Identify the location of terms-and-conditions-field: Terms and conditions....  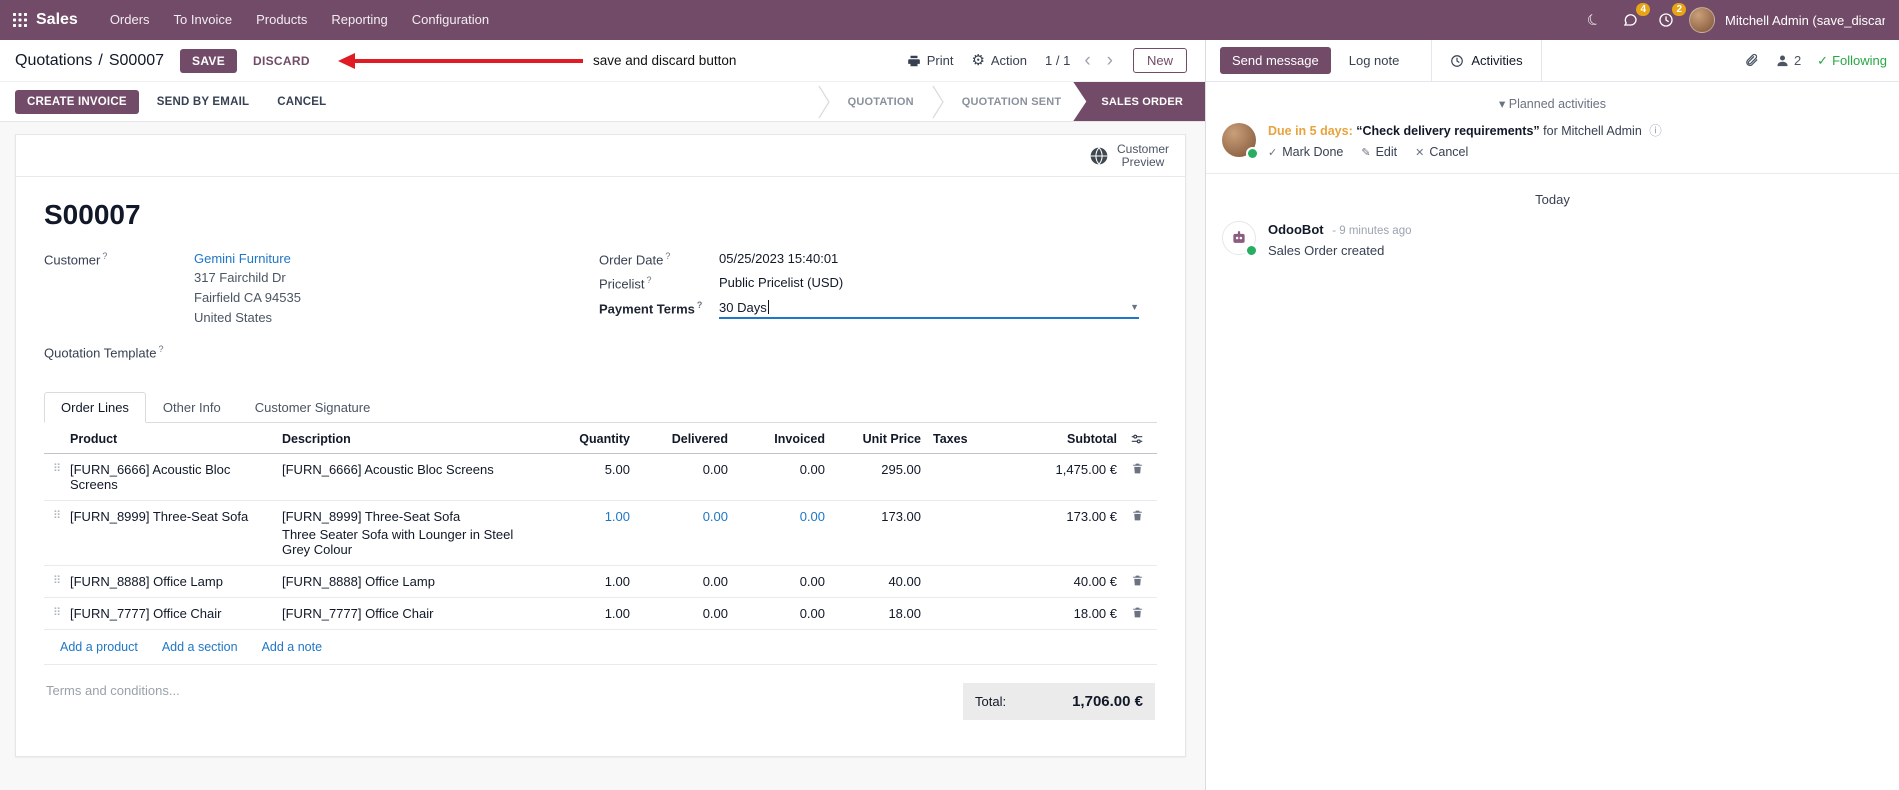
(112, 690).